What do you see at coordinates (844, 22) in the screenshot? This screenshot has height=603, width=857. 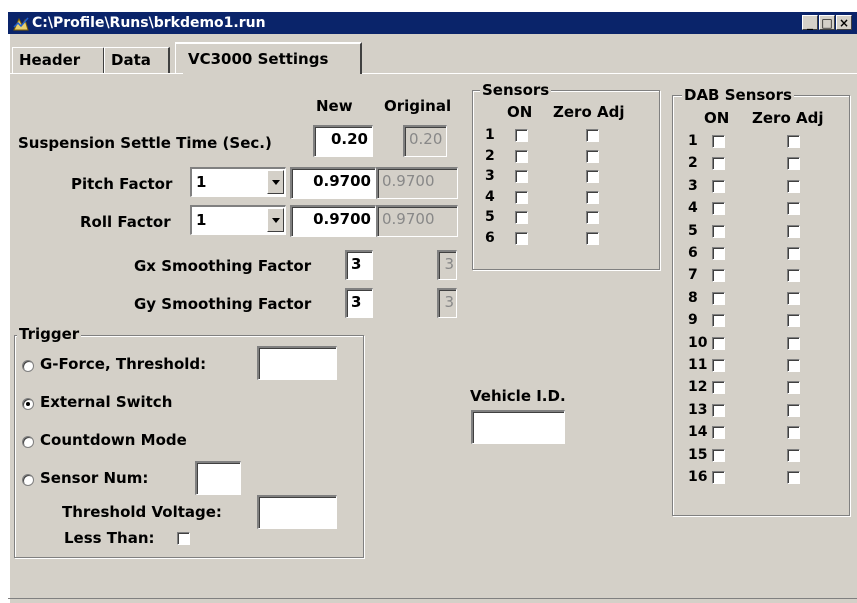 I see `close-button: ×` at bounding box center [844, 22].